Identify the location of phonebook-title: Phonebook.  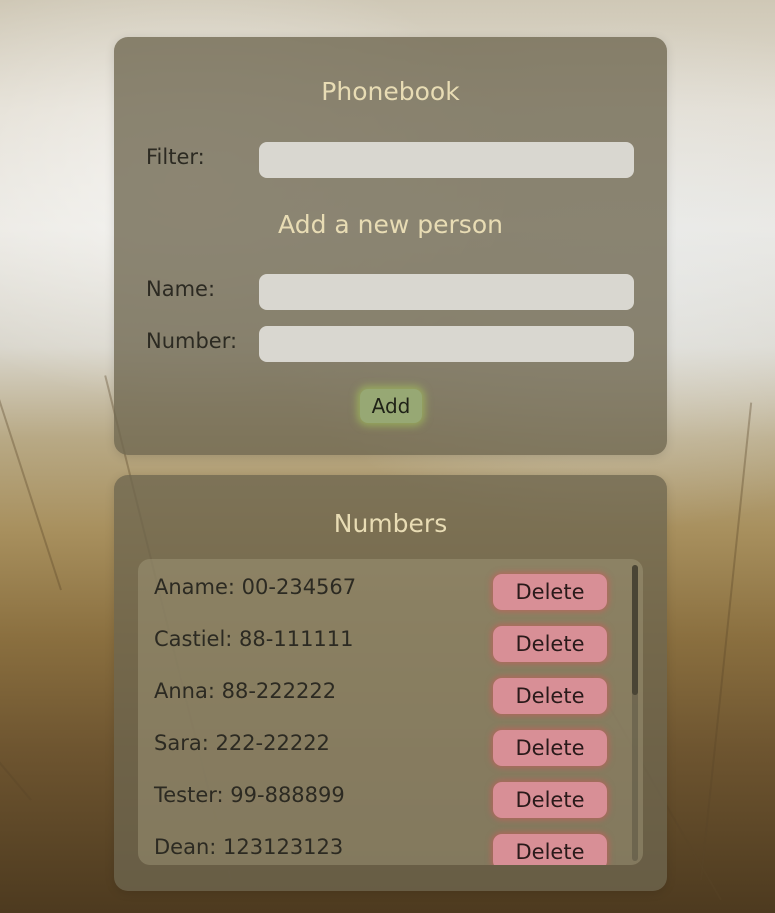
(390, 91).